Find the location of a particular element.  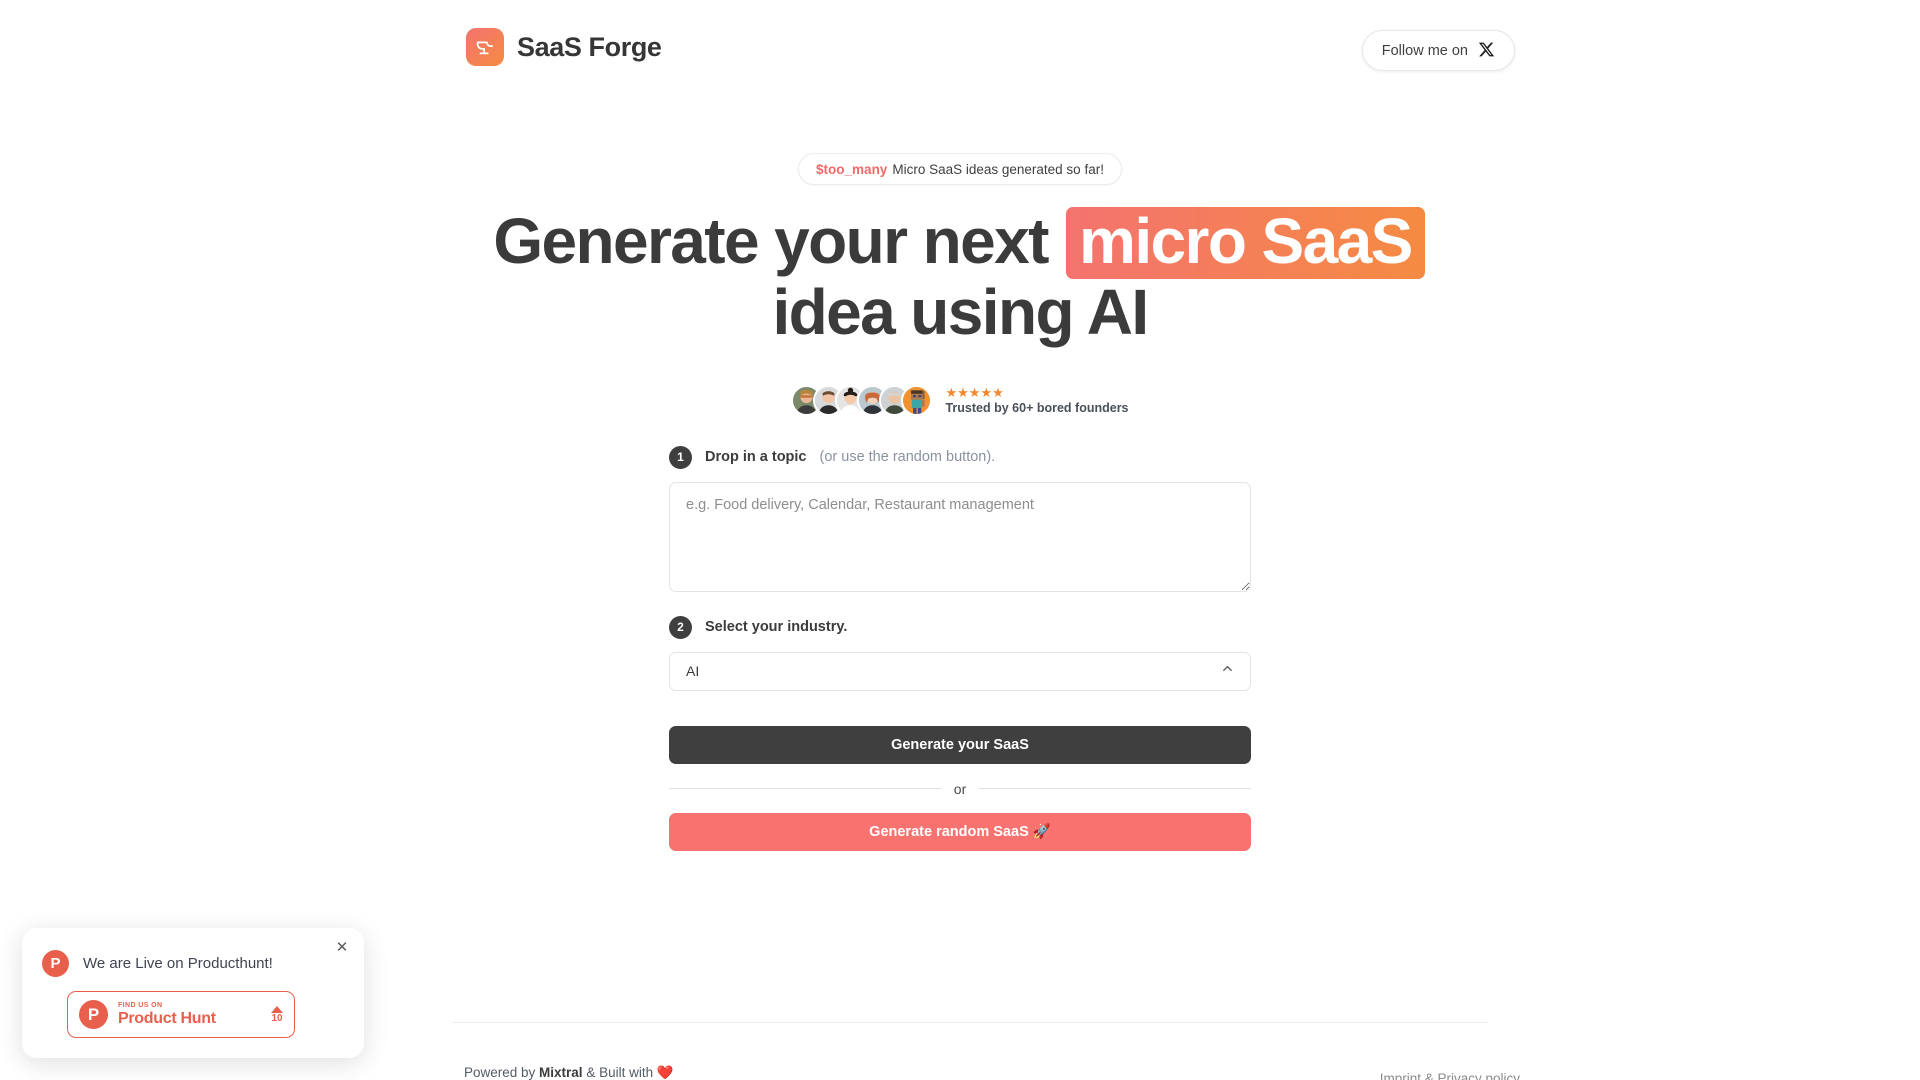

step-1-hint: (or use the random button). is located at coordinates (907, 457).